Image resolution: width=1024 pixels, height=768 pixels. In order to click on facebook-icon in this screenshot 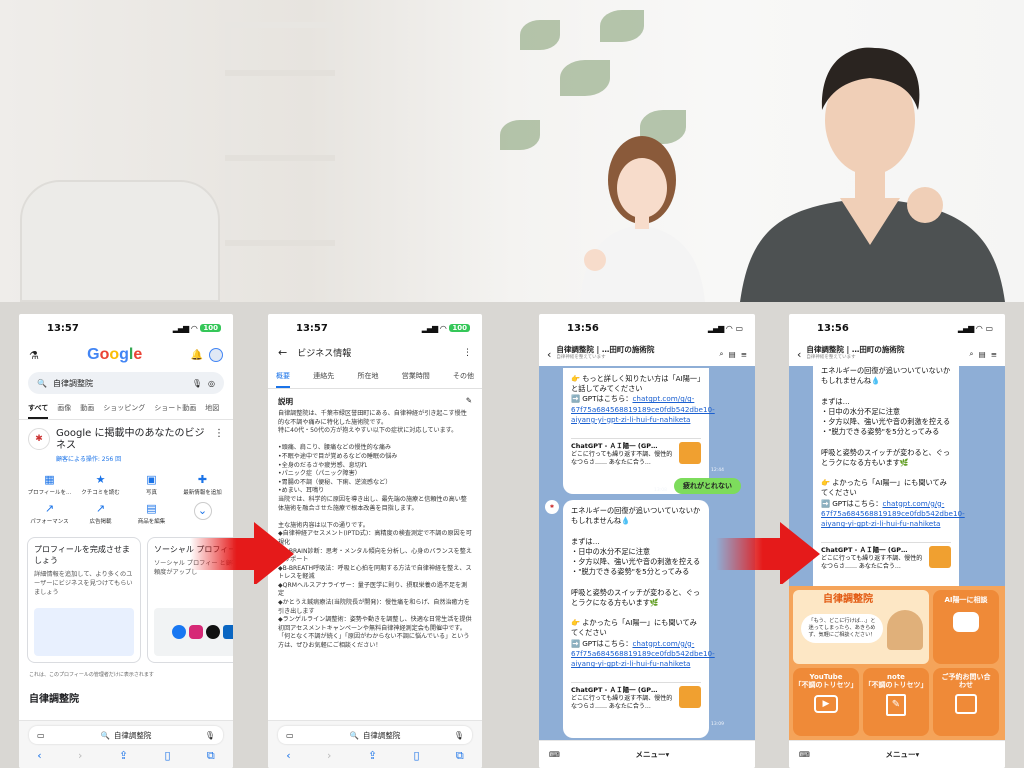, I will do `click(179, 632)`.